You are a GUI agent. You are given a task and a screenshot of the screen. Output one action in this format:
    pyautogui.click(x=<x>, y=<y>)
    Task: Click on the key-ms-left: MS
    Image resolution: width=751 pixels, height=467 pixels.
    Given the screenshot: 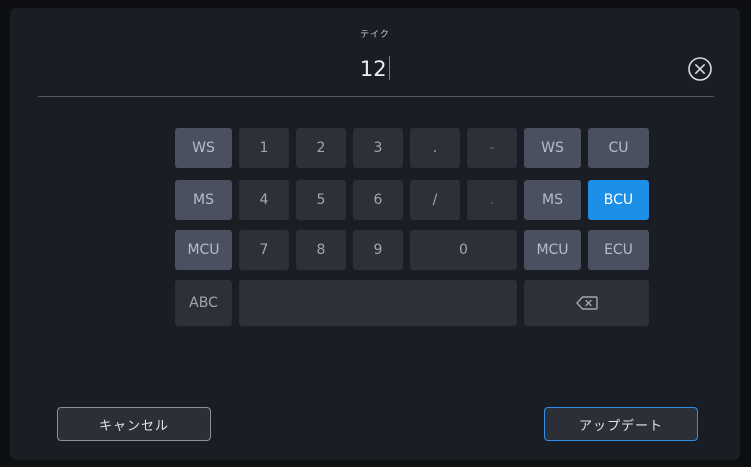 What is the action you would take?
    pyautogui.click(x=203, y=200)
    